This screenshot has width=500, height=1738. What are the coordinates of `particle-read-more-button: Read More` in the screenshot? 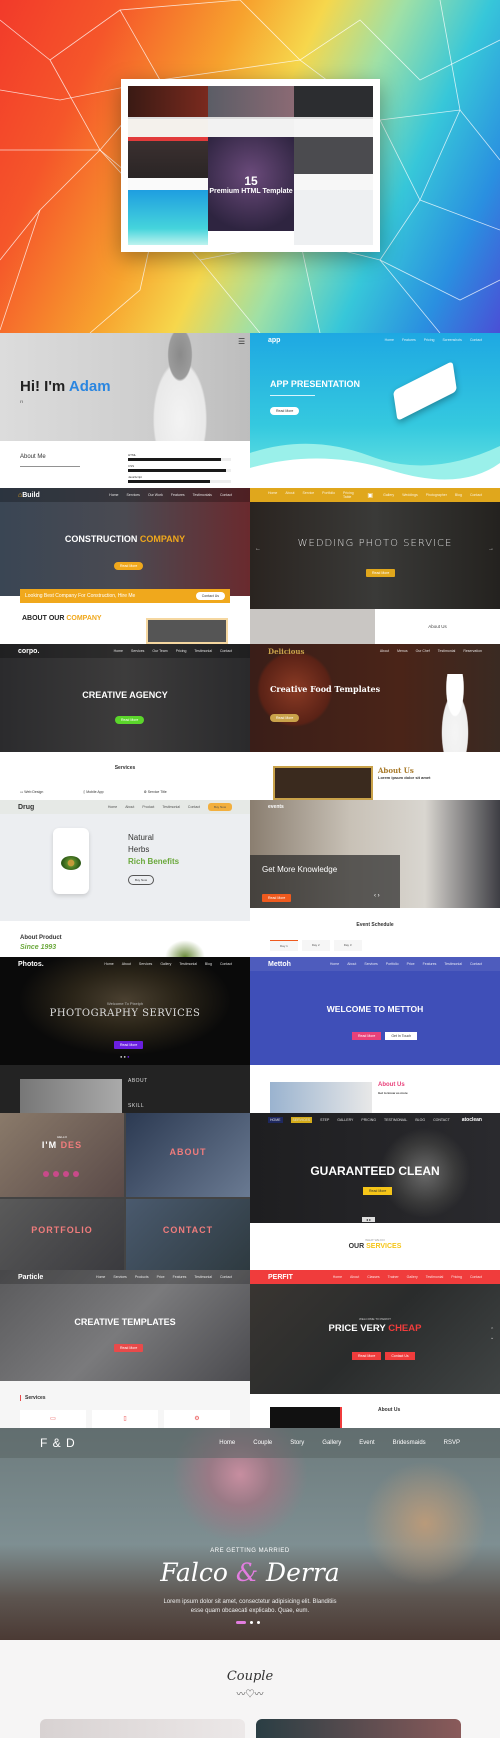 It's located at (129, 1348).